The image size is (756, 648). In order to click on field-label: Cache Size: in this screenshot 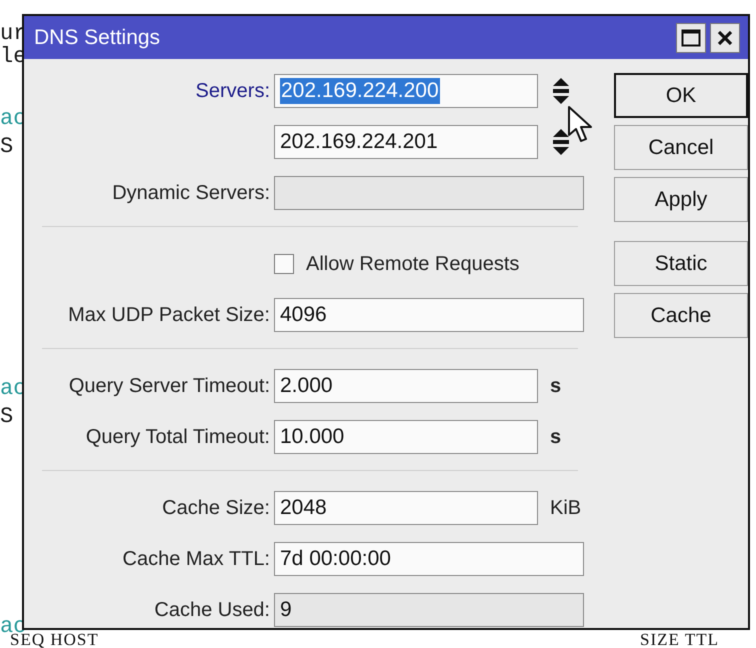, I will do `click(216, 507)`.